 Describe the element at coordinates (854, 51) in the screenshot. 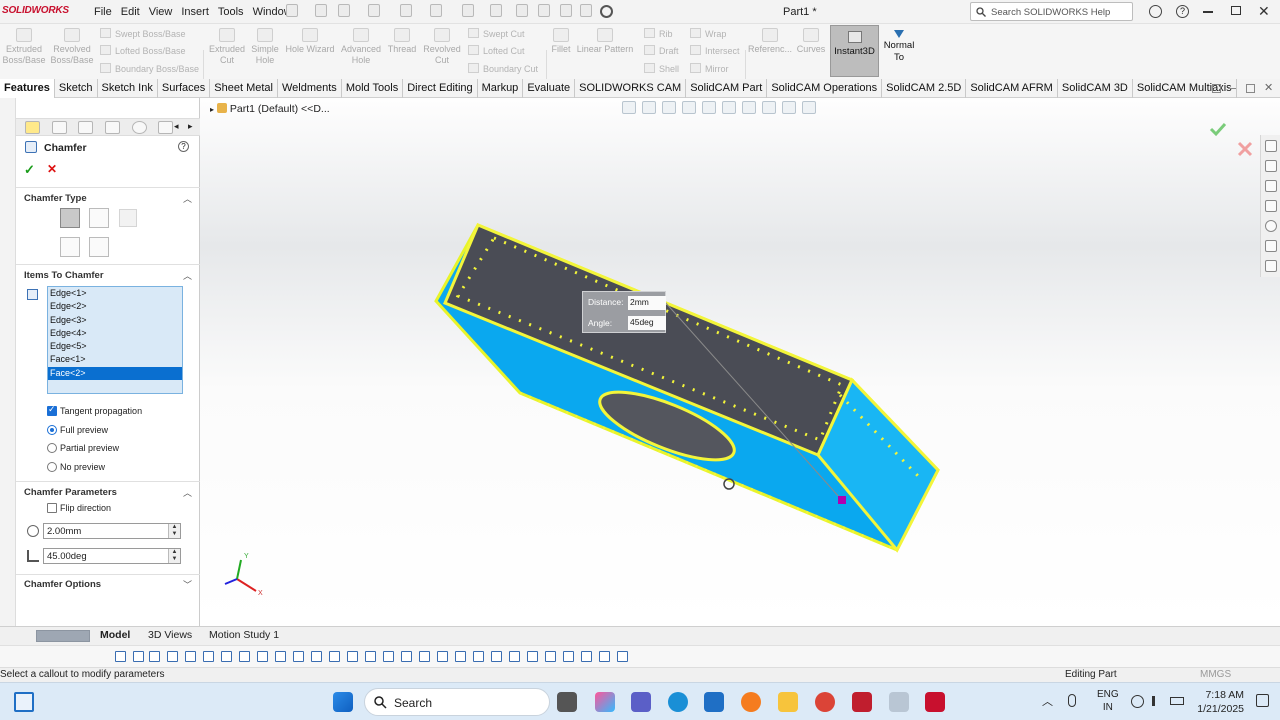

I see `instant3d-button: Instant3D` at that location.